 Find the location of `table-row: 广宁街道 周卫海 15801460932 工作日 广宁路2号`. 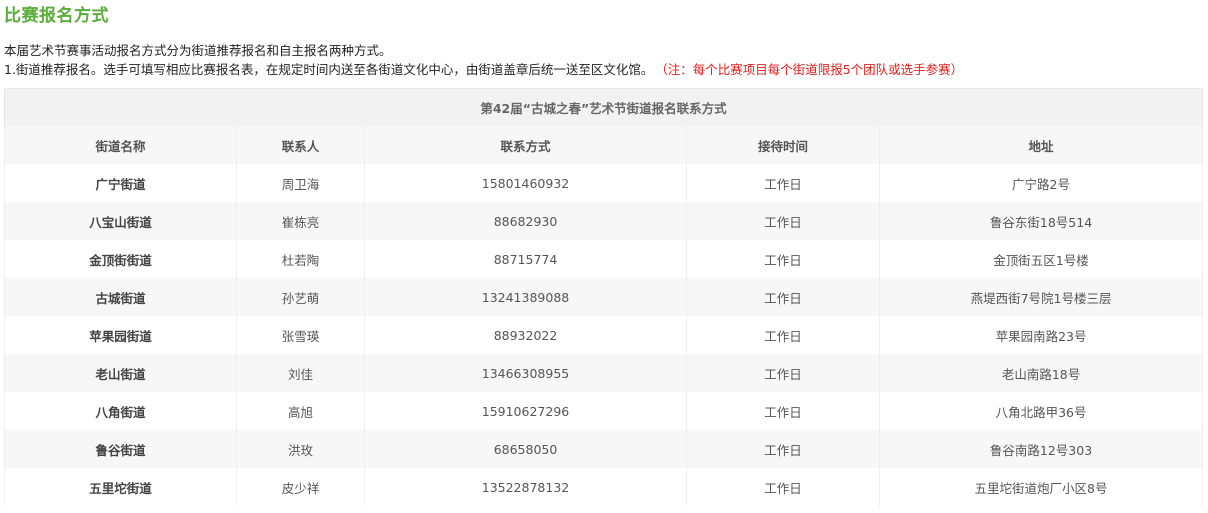

table-row: 广宁街道 周卫海 15801460932 工作日 广宁路2号 is located at coordinates (604, 183).